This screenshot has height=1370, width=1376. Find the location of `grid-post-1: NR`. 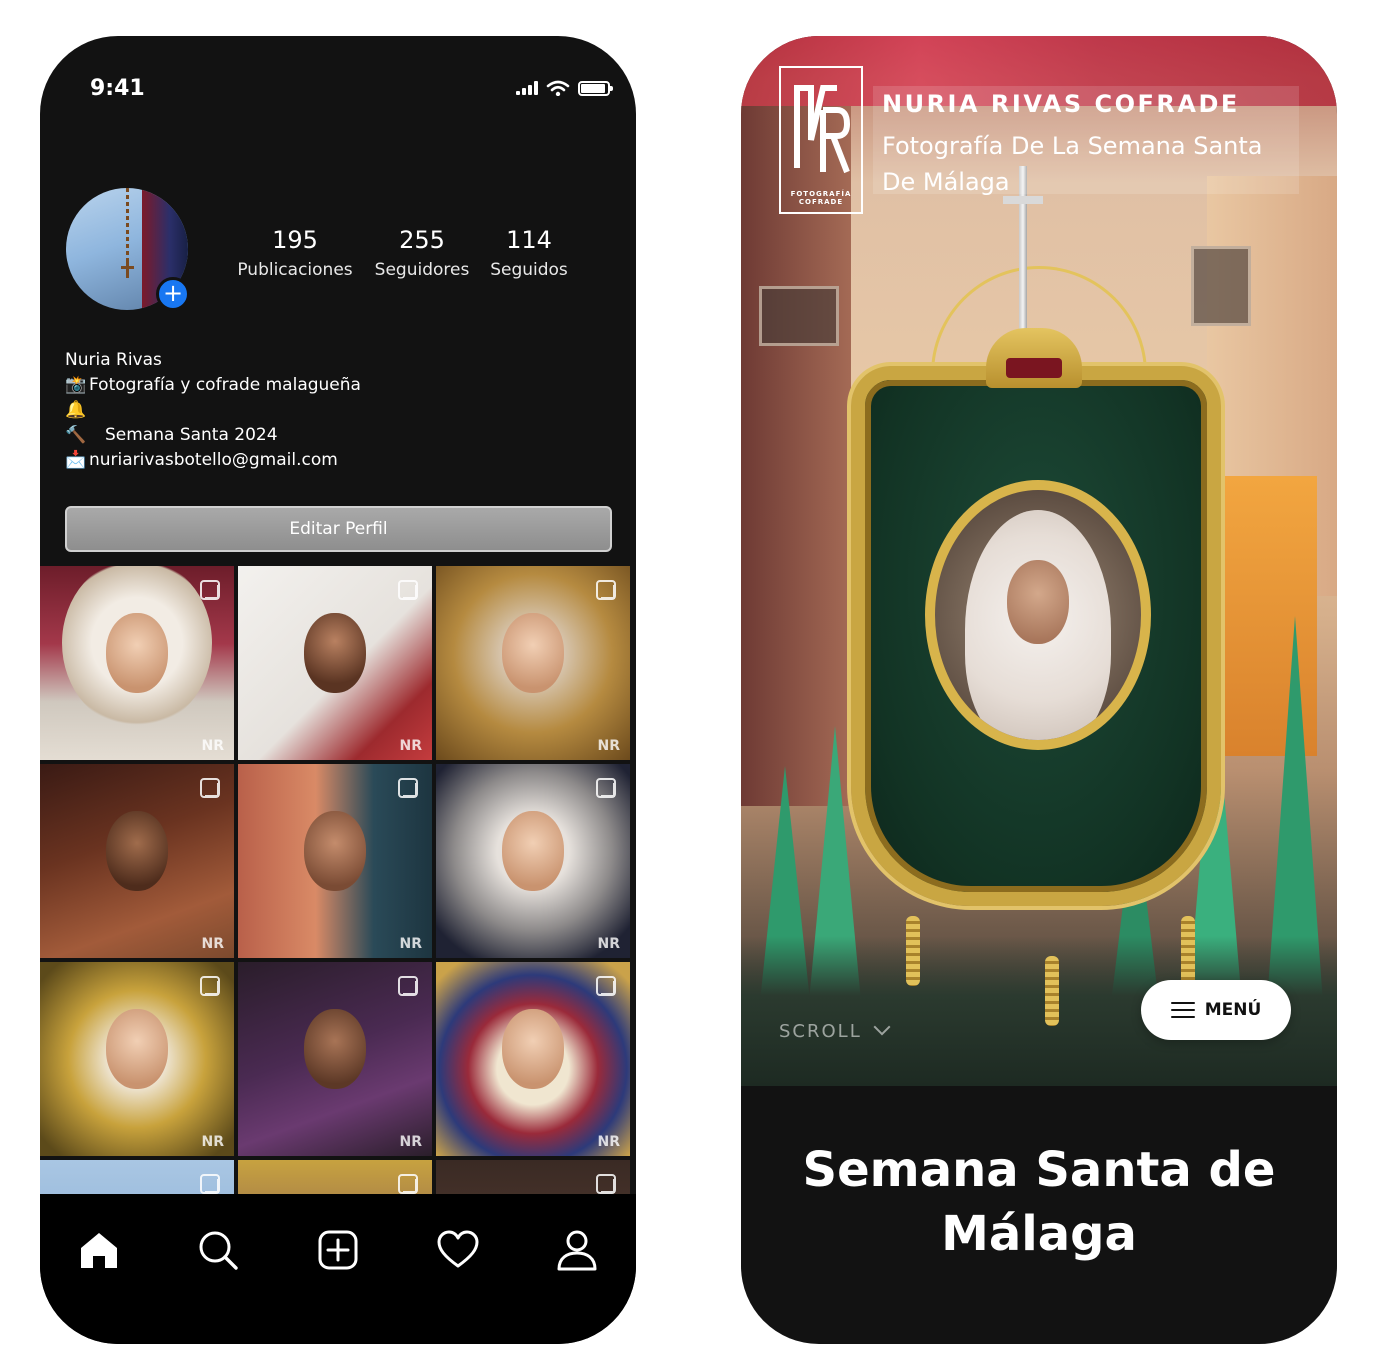

grid-post-1: NR is located at coordinates (137, 663).